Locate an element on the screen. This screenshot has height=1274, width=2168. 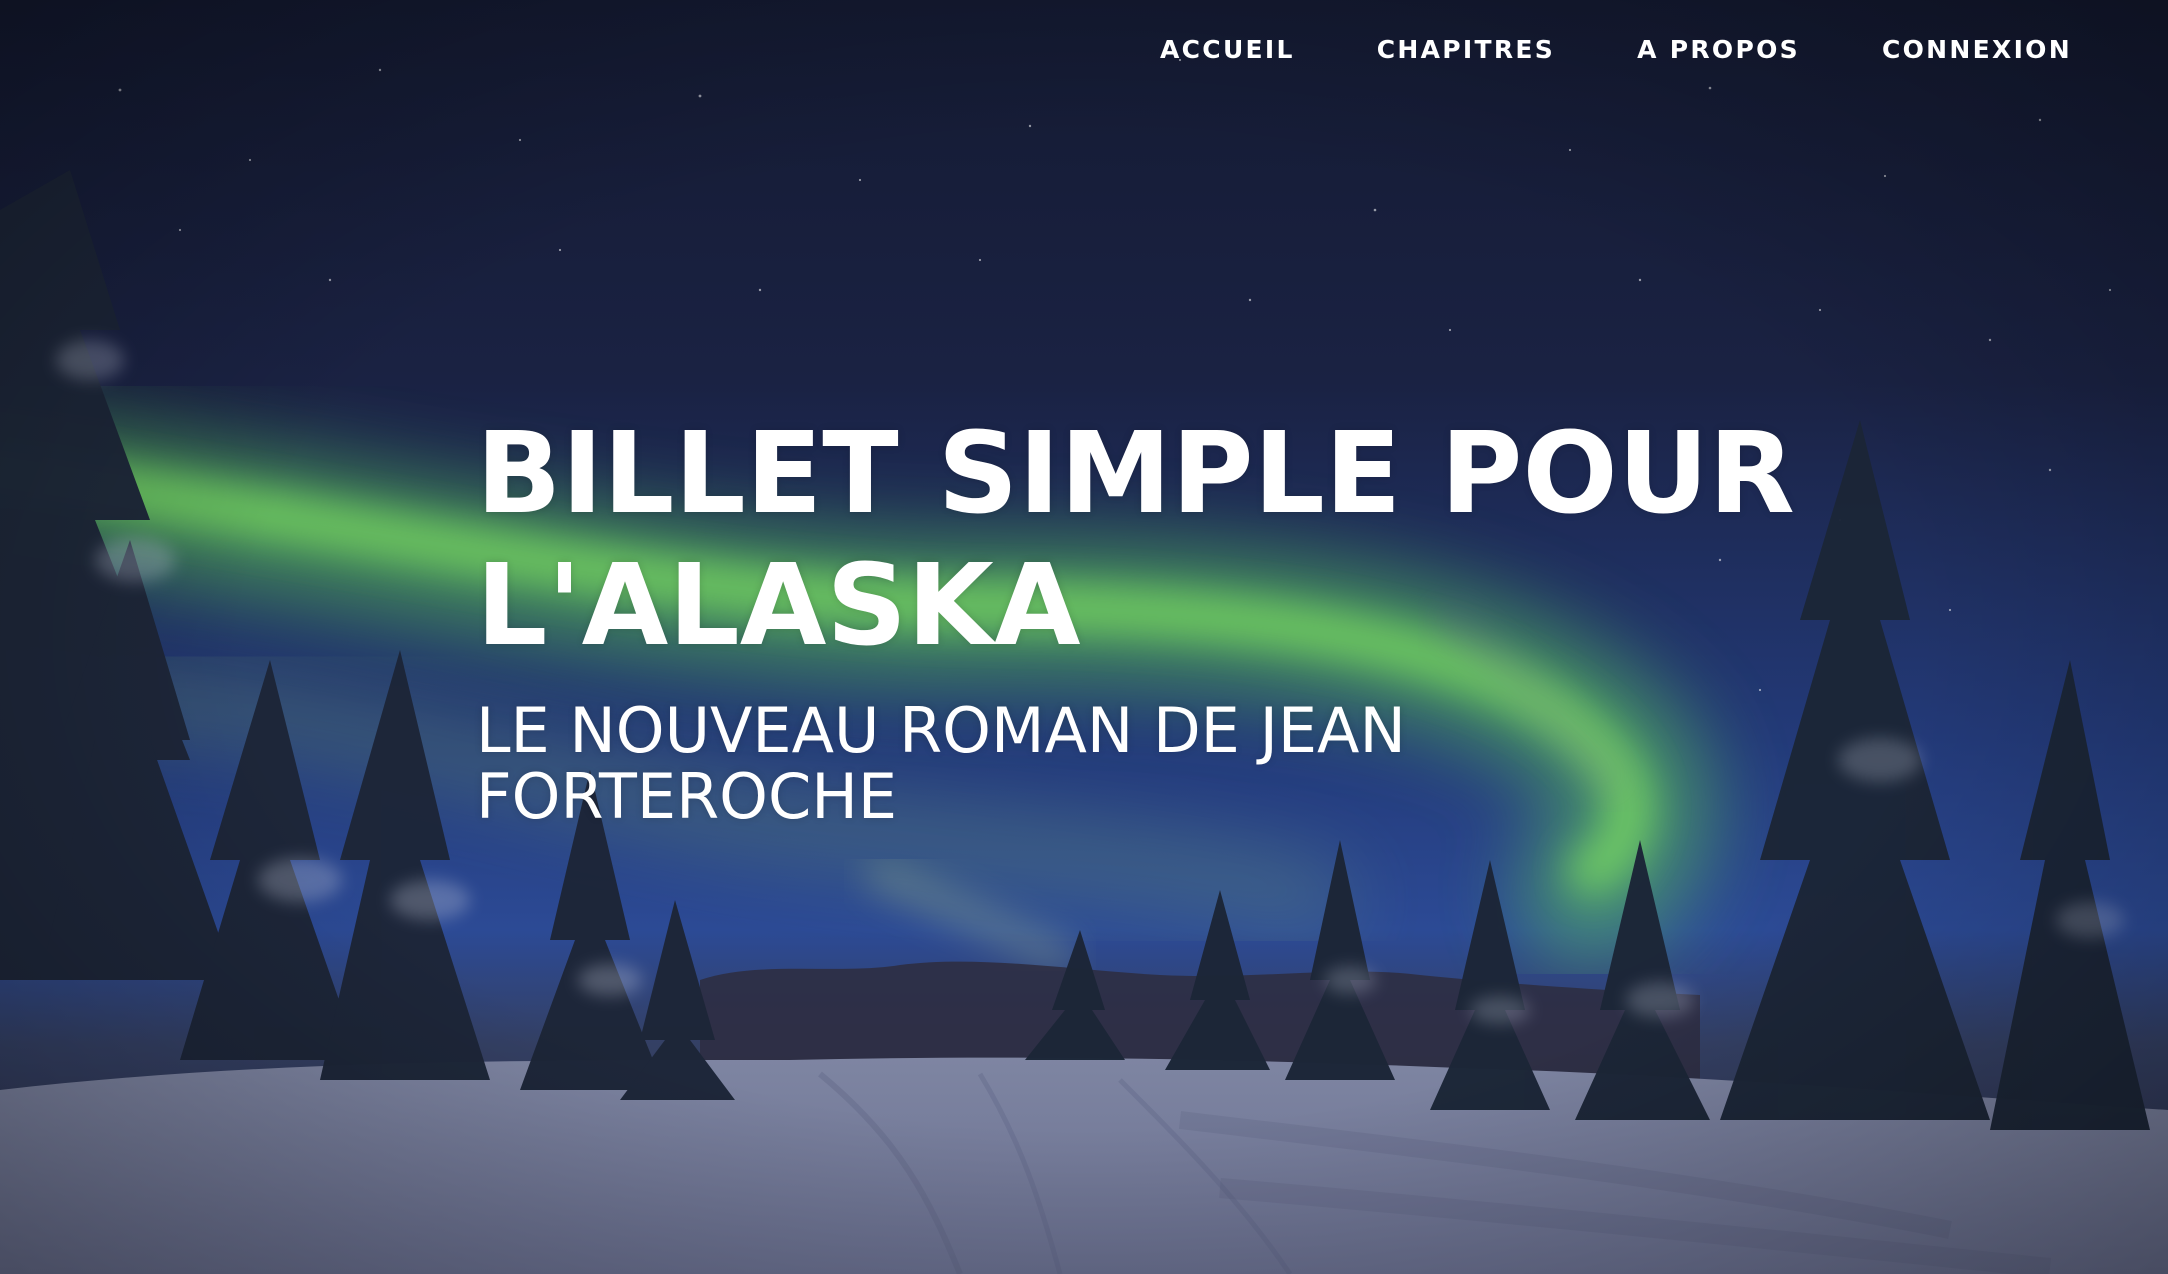
nav-link-connexion: CONNEXION is located at coordinates (1977, 50).